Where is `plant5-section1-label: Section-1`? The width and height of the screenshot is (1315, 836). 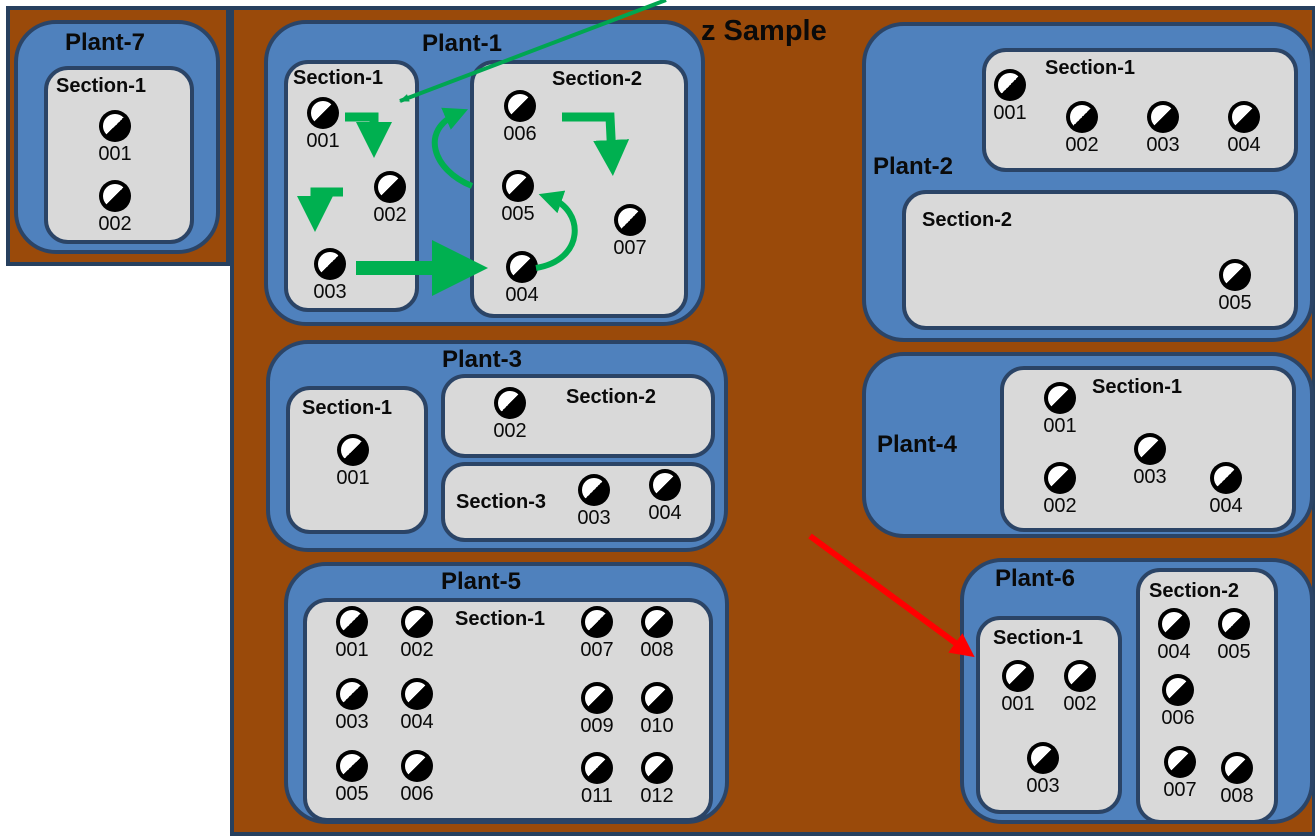 plant5-section1-label: Section-1 is located at coordinates (500, 619).